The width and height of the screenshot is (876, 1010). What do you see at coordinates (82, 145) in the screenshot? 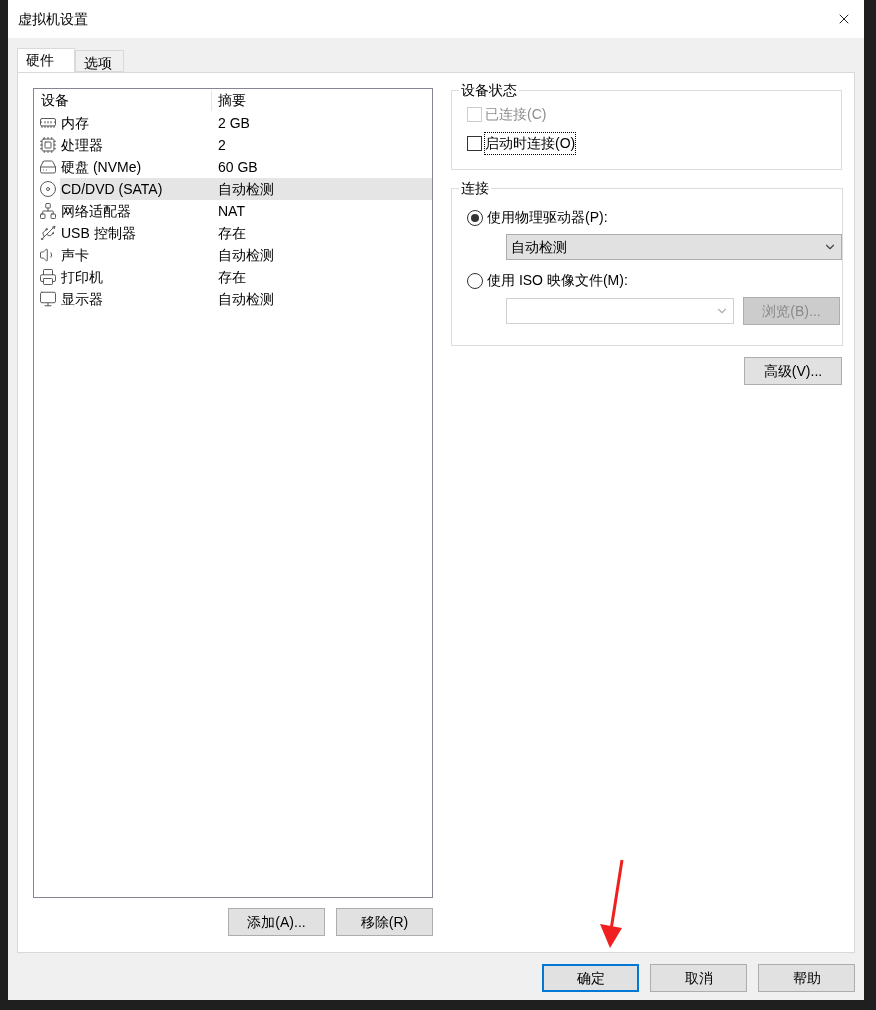
I see `device-name: 处理器` at bounding box center [82, 145].